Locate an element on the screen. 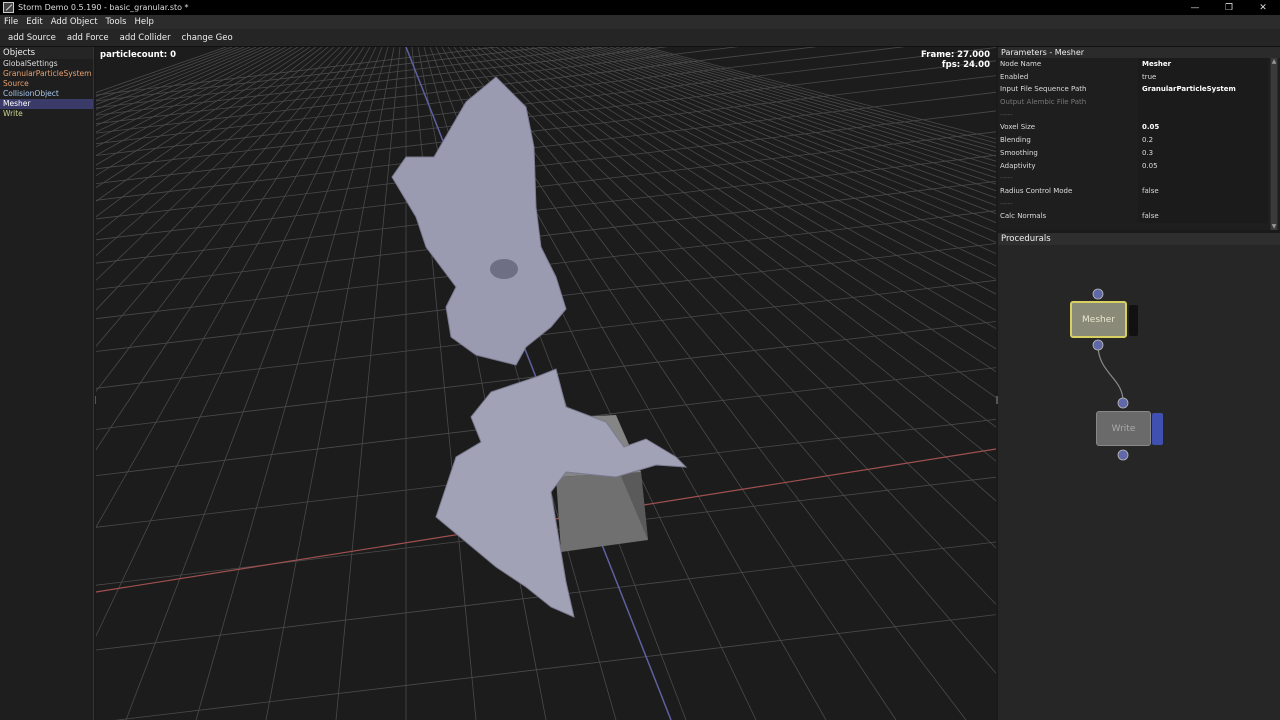 Image resolution: width=1280 pixels, height=720 pixels. parameter-name: Input File Sequence Path is located at coordinates (1068, 90).